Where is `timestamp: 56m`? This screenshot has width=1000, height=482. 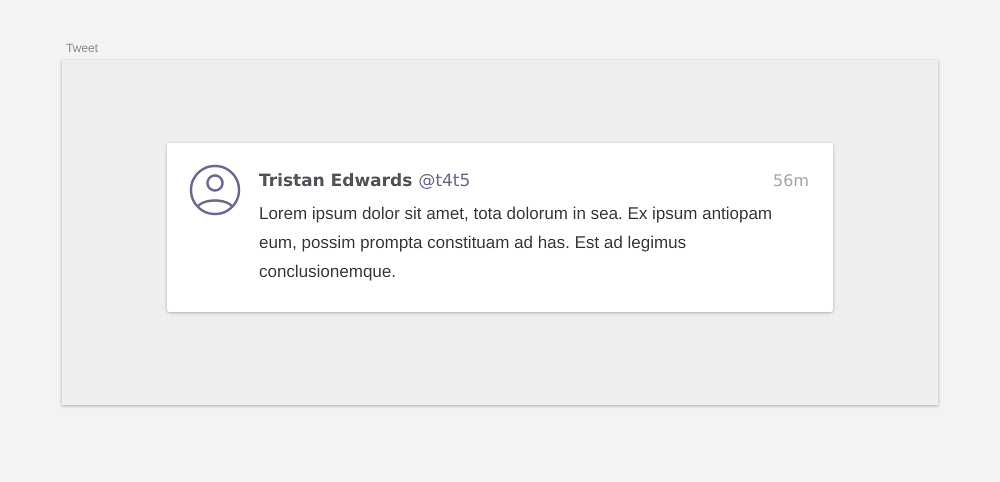
timestamp: 56m is located at coordinates (791, 180).